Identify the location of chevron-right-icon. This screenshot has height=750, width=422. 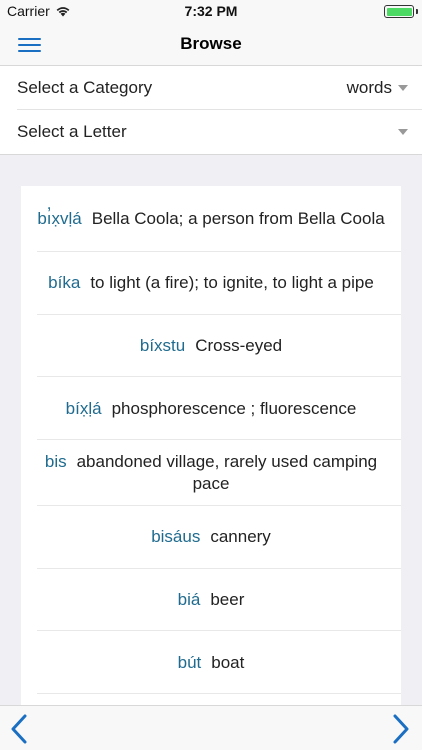
(400, 729).